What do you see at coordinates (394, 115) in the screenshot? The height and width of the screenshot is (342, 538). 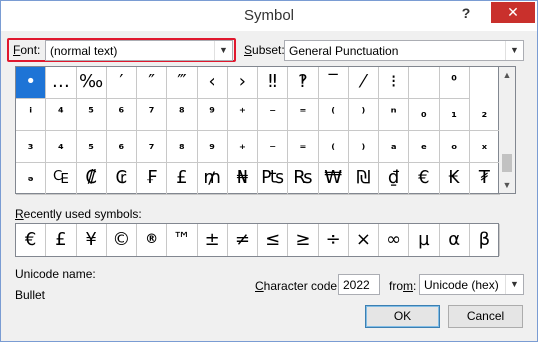 I see `symbol-cell: ⁿ` at bounding box center [394, 115].